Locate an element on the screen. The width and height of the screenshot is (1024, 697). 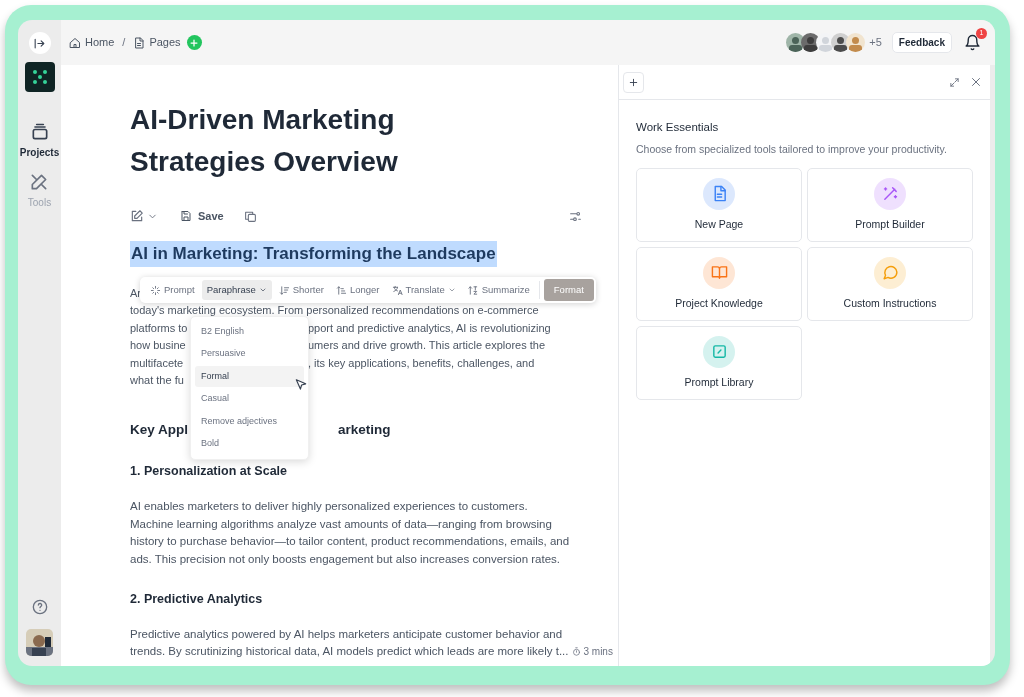
close-icon is located at coordinates (976, 82).